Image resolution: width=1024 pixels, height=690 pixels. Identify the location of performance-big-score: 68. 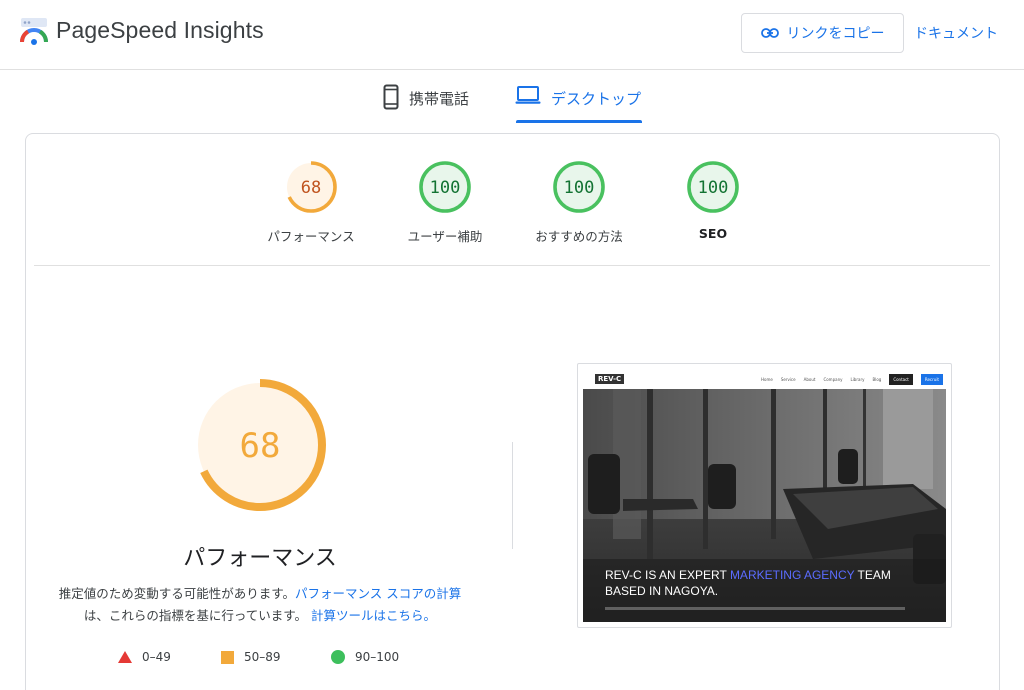
(260, 446).